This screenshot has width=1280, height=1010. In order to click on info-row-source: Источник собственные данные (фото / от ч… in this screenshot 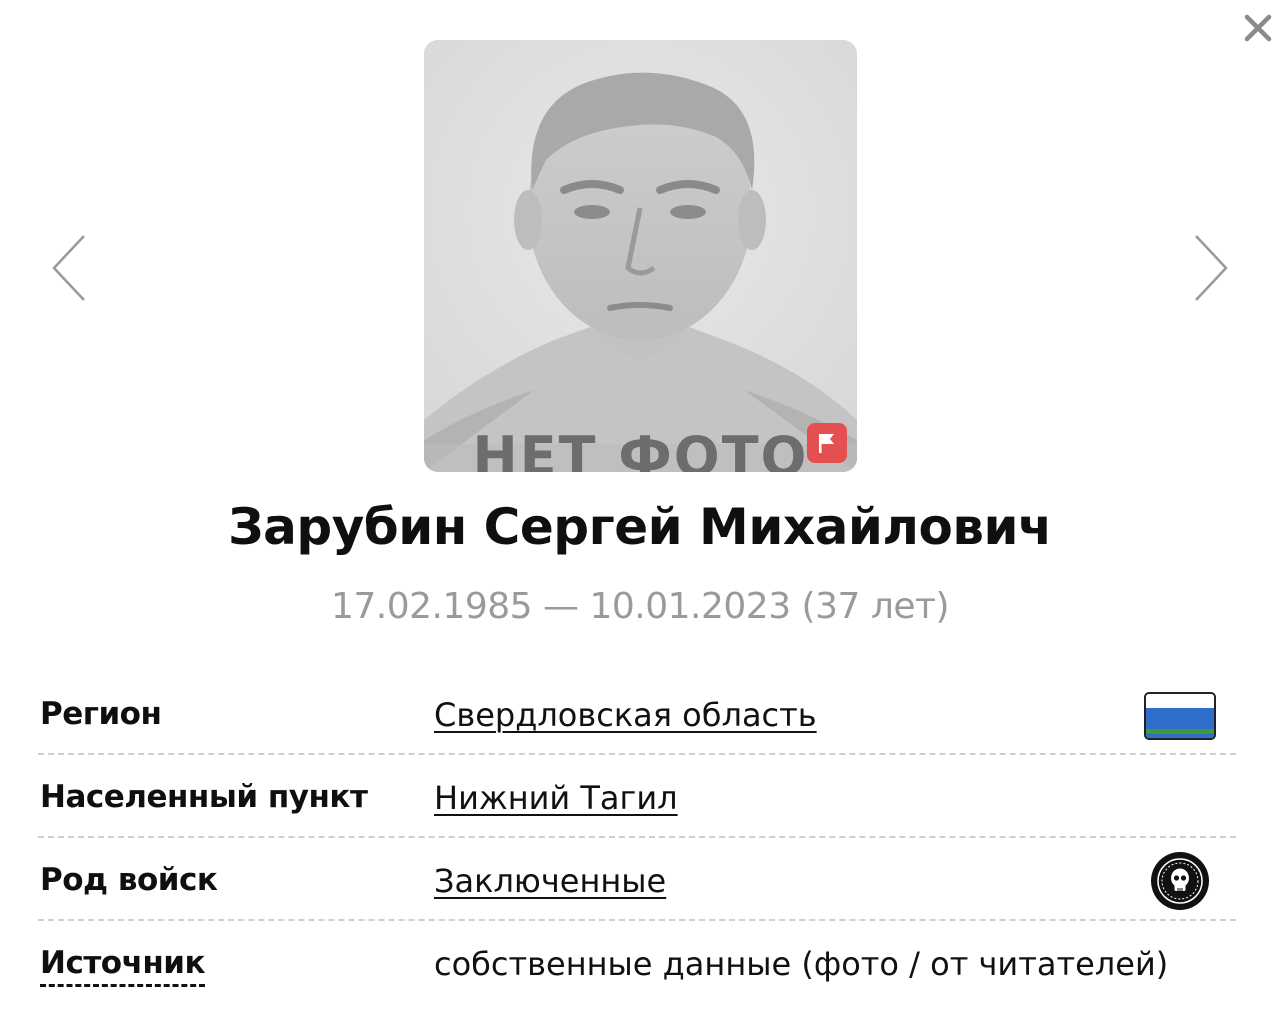, I will do `click(637, 962)`.